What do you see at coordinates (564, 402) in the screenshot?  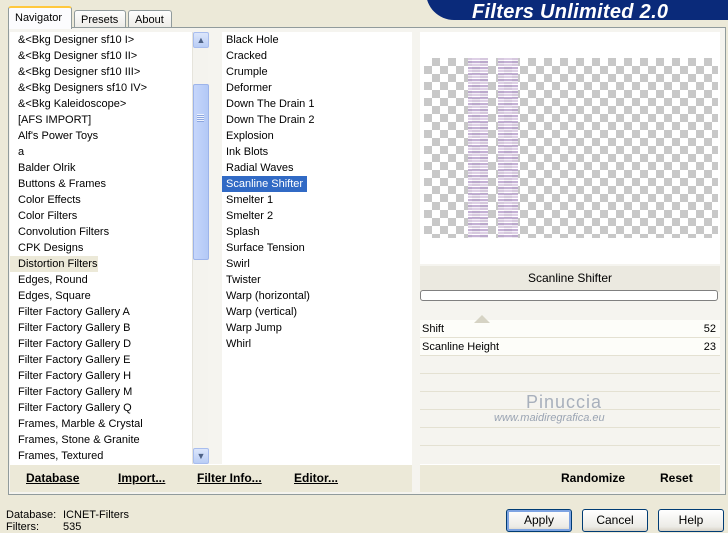 I see `watermark-name: Pinuccia` at bounding box center [564, 402].